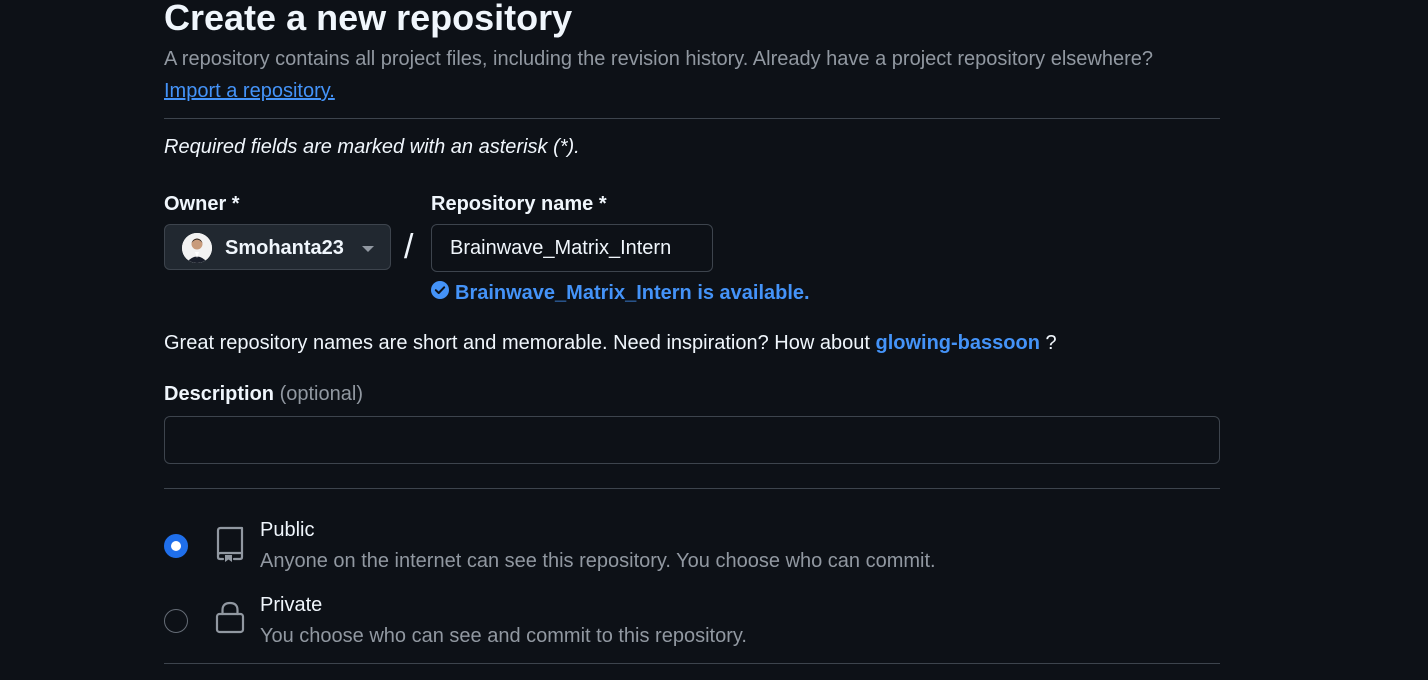 This screenshot has width=1428, height=680. What do you see at coordinates (249, 91) in the screenshot?
I see `import-repository-link: Import a repository.` at bounding box center [249, 91].